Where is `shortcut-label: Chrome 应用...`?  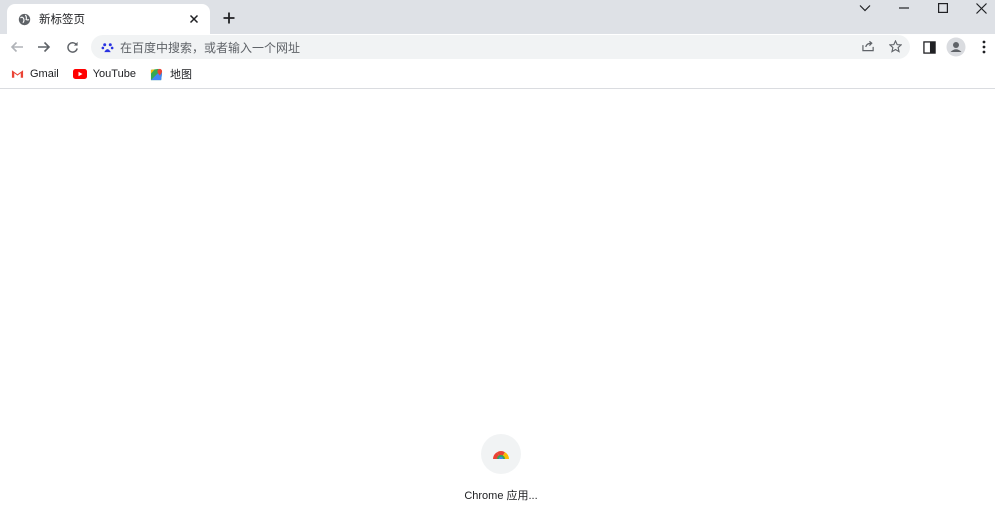 shortcut-label: Chrome 应用... is located at coordinates (501, 496).